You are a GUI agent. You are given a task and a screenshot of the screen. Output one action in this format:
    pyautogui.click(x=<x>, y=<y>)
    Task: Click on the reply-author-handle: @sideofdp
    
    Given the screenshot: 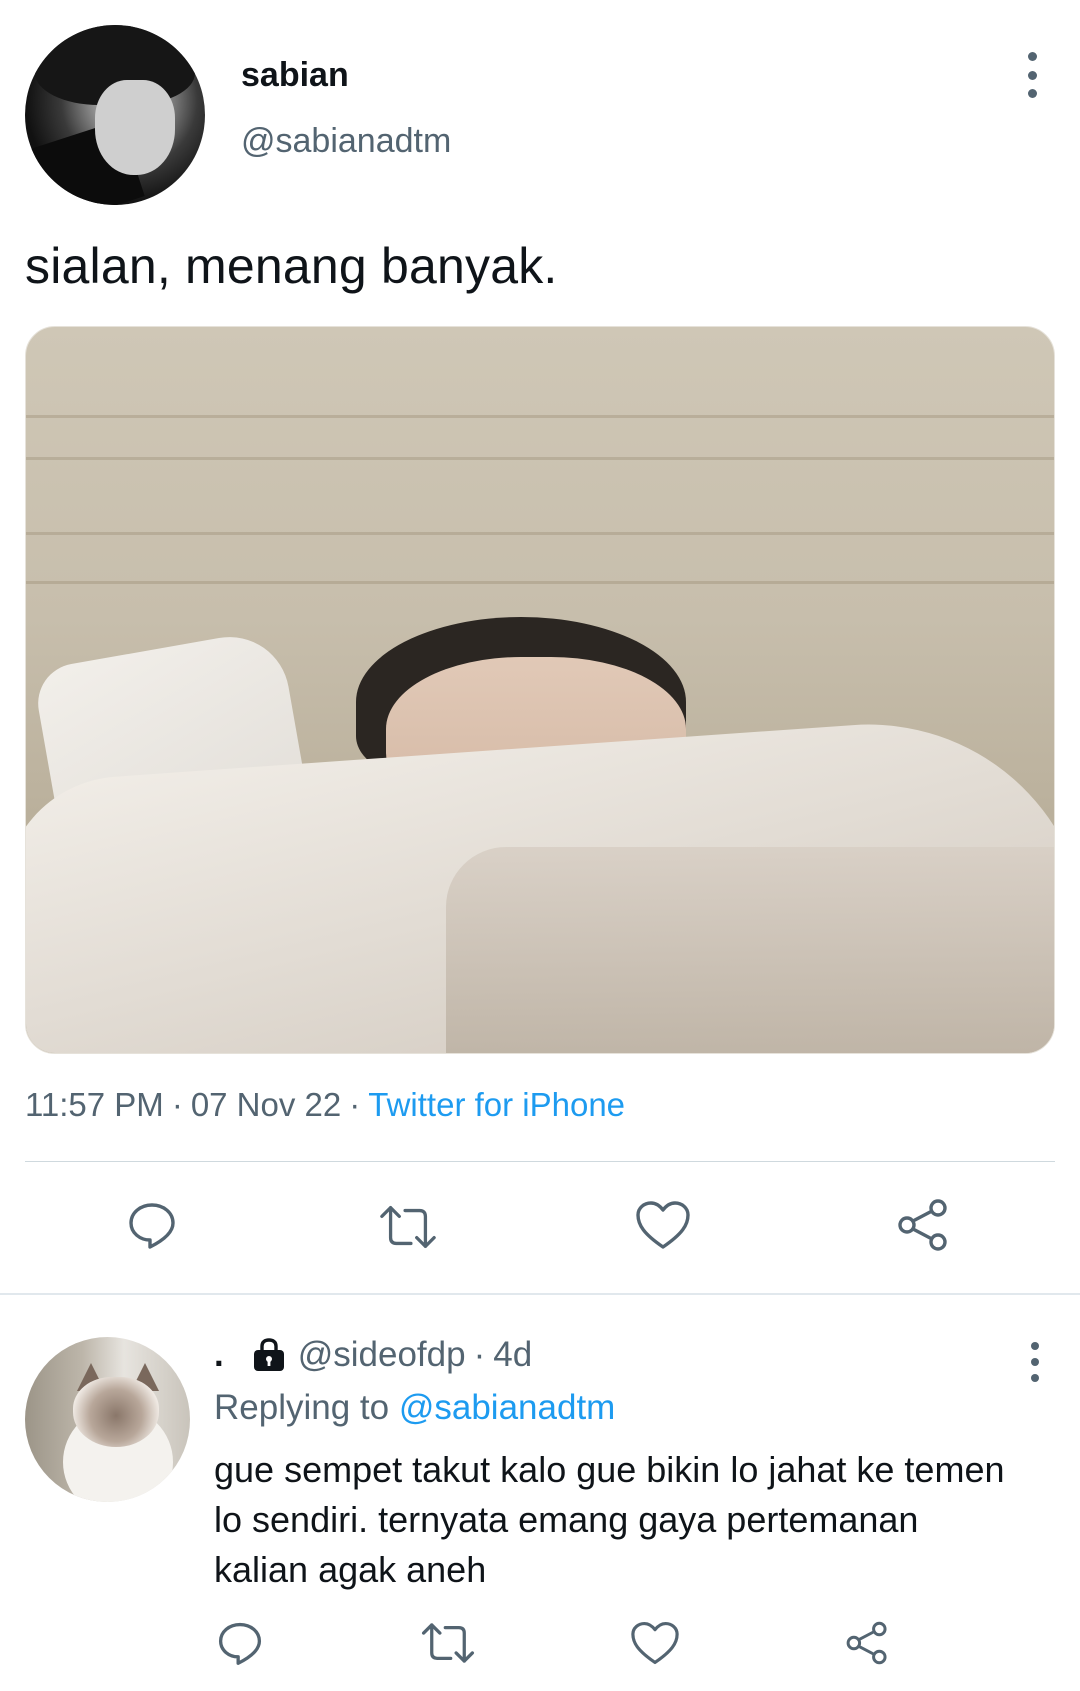 What is the action you would take?
    pyautogui.click(x=382, y=1355)
    